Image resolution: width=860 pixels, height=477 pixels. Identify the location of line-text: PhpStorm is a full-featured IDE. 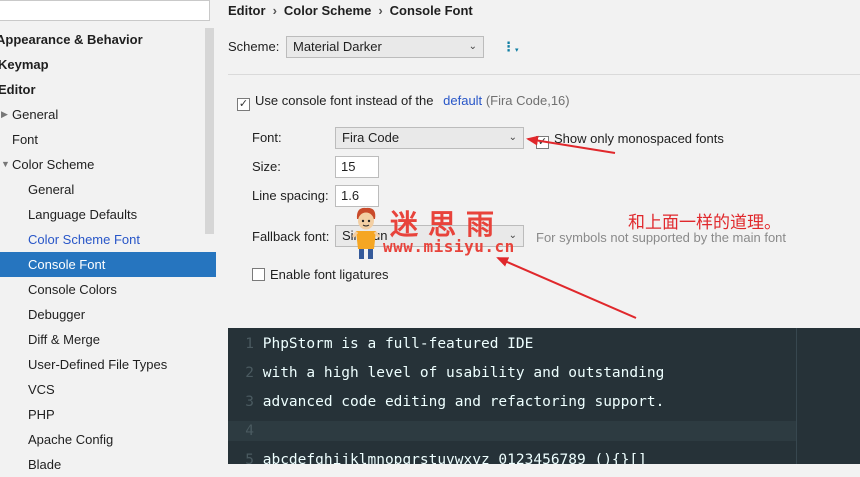
(398, 344).